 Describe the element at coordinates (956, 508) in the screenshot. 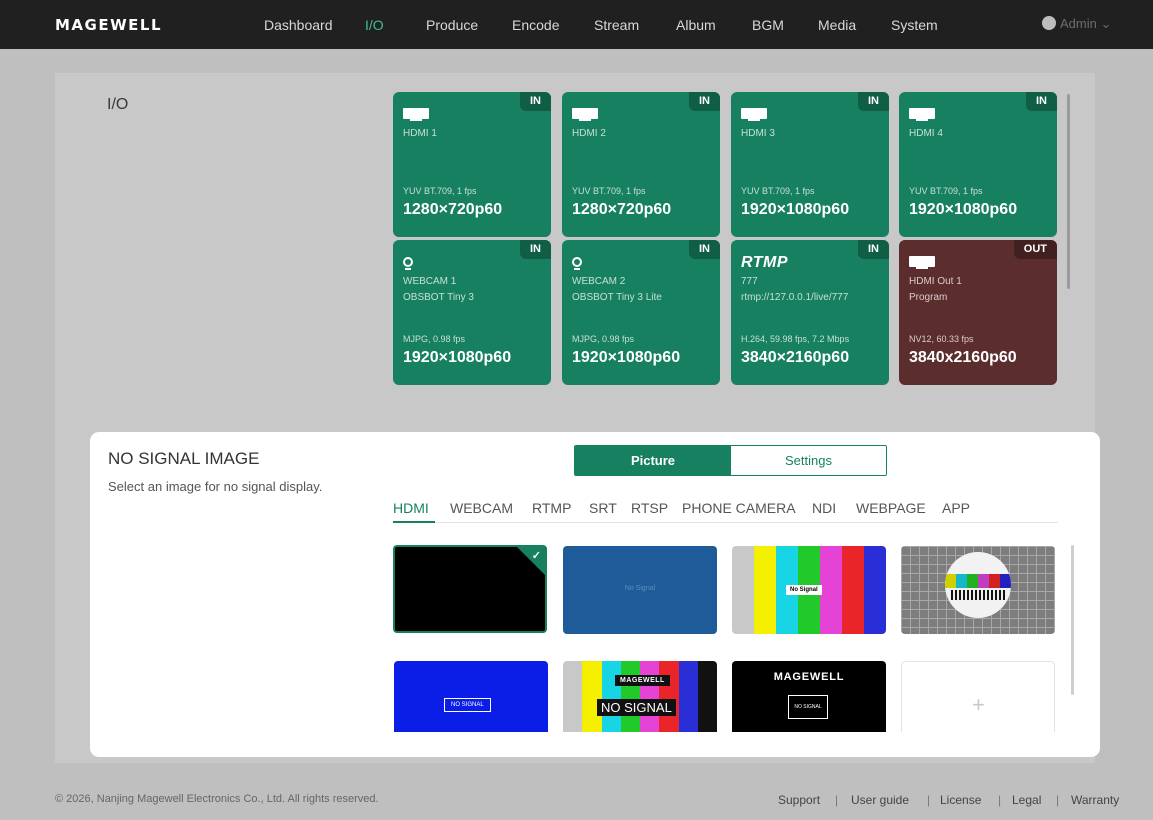

I see `source-tab-app: APP` at that location.